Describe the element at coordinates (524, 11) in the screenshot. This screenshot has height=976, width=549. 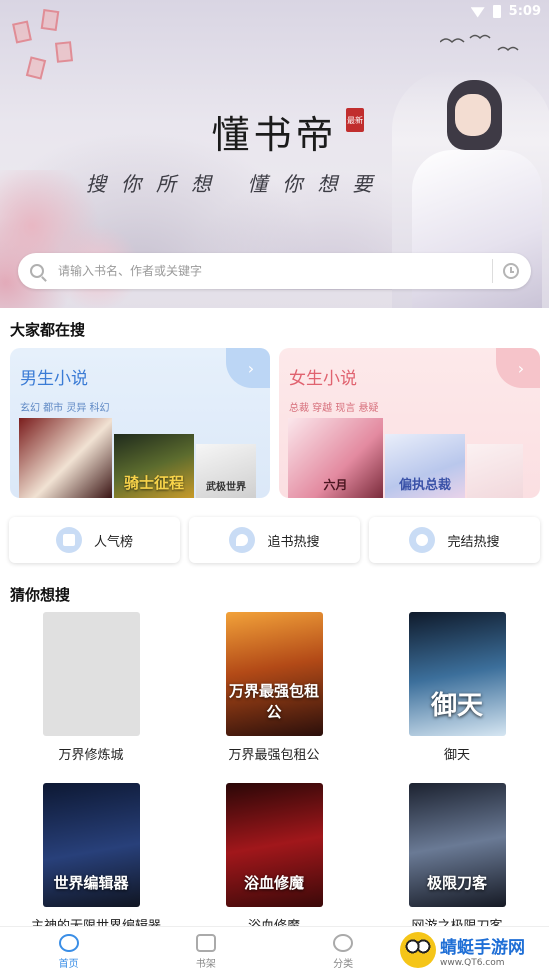
I see `status-time: 5:09` at that location.